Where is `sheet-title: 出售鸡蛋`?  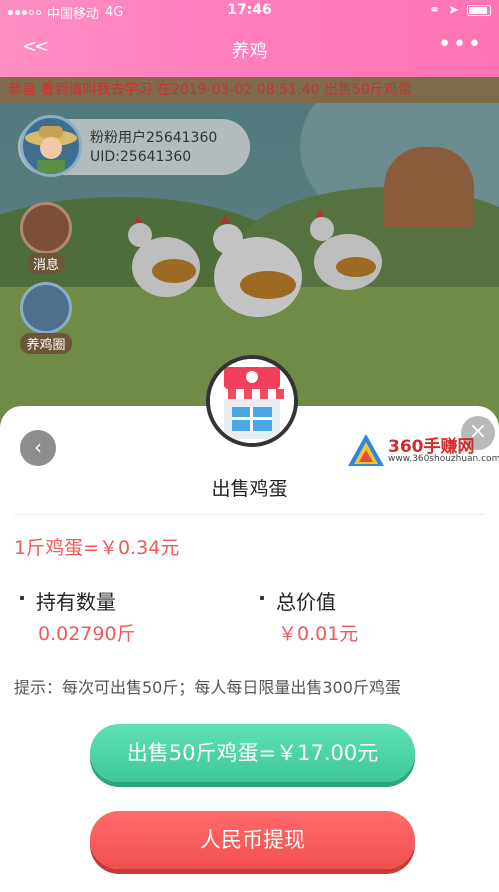 sheet-title: 出售鸡蛋 is located at coordinates (249, 489).